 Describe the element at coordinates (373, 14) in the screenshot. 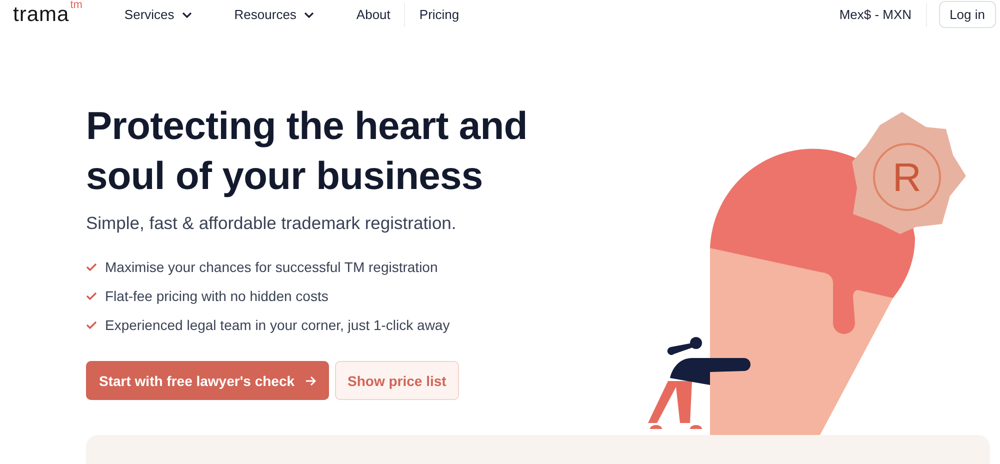

I see `nav-link: About` at that location.